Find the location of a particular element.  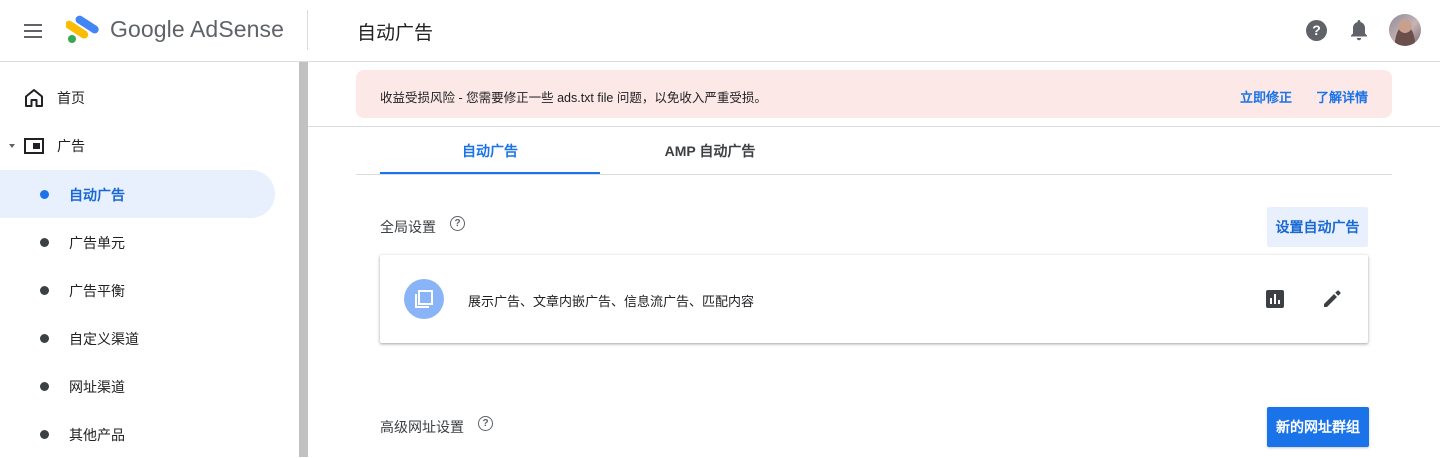

report-icon is located at coordinates (1275, 299).